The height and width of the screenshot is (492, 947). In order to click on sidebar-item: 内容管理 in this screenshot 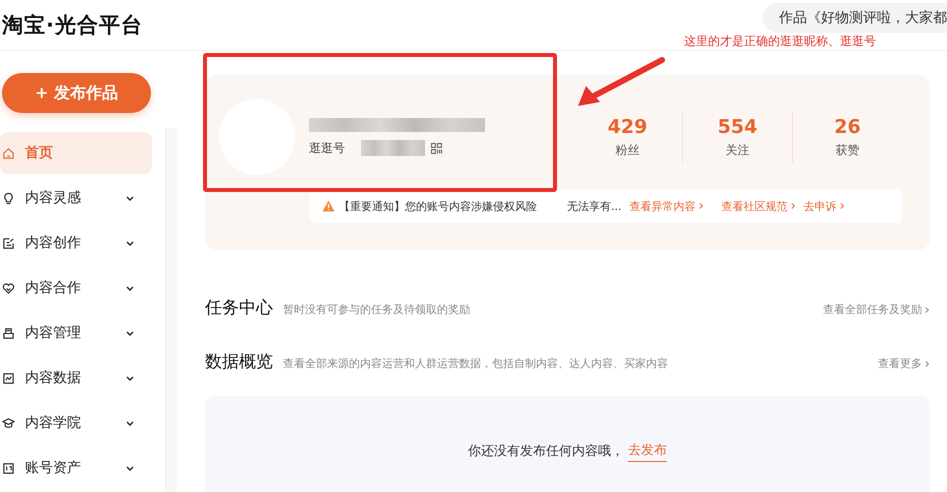, I will do `click(76, 333)`.